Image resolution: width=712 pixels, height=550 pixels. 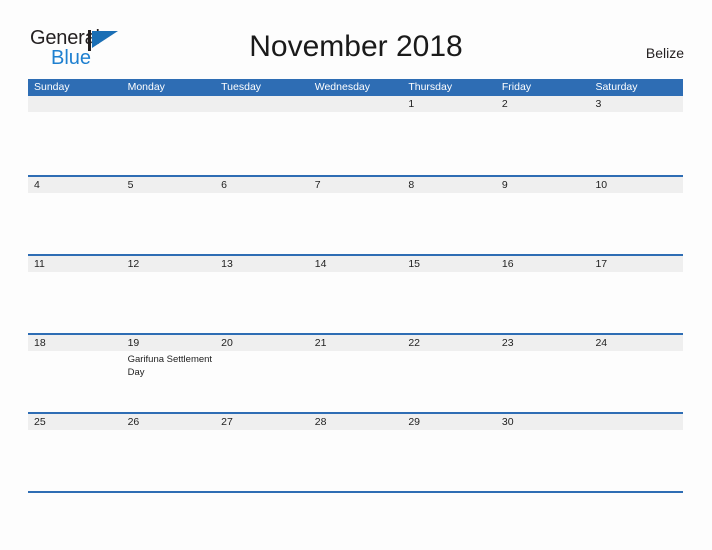 I want to click on day-number: 2, so click(x=504, y=104).